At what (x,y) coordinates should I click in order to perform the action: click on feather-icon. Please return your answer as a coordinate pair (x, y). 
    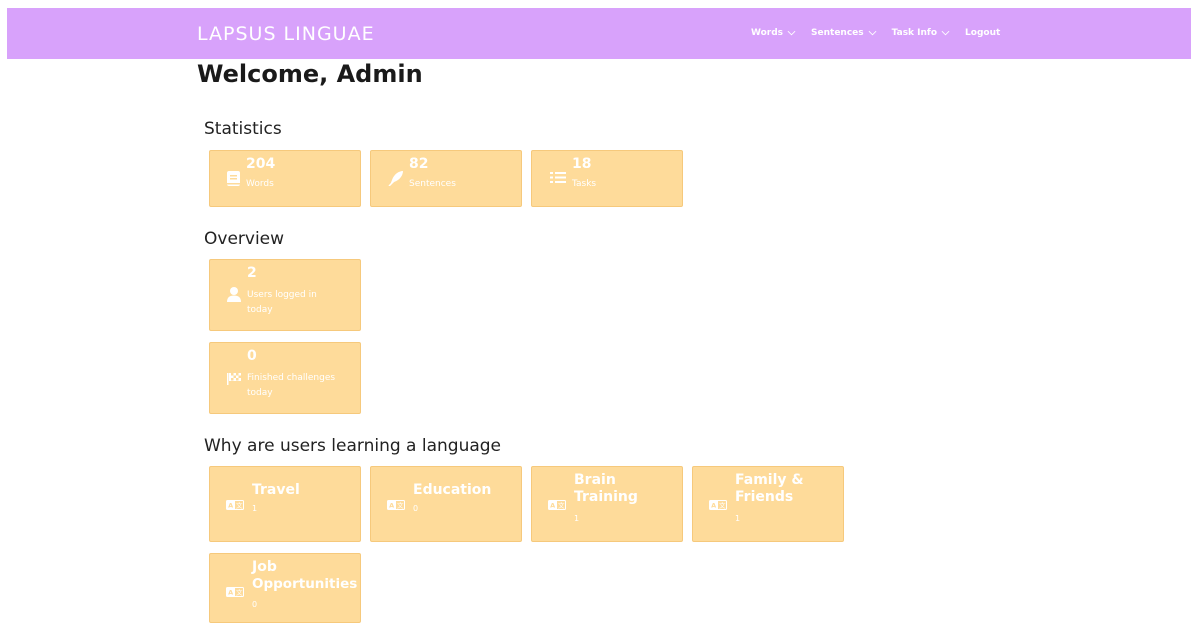
    Looking at the image, I should click on (395, 178).